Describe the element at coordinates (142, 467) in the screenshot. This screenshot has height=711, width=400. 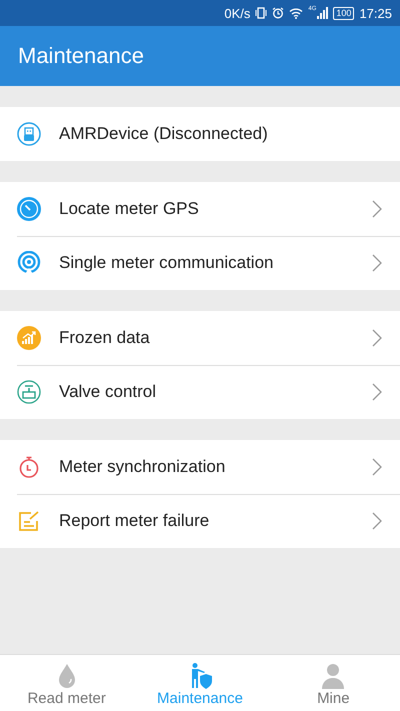
I see `item-label: Meter synchronization` at that location.